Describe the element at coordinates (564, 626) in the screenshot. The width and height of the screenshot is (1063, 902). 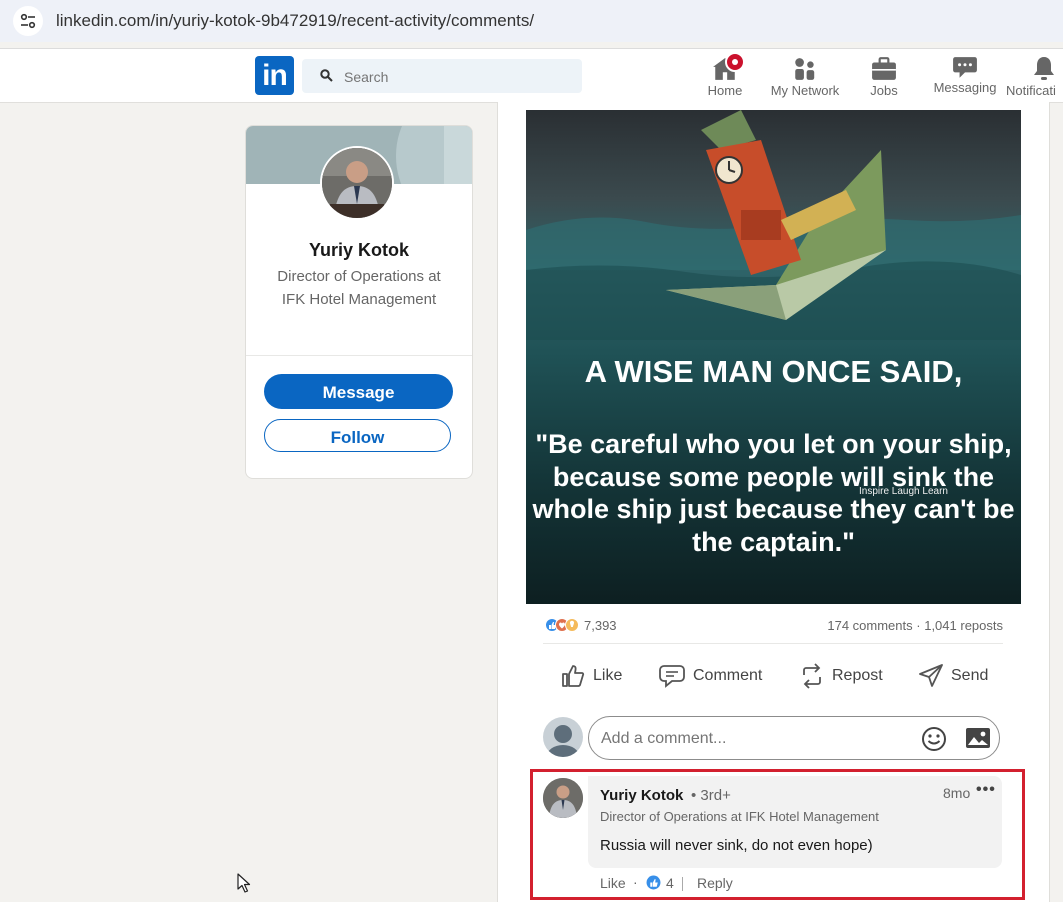
I see `reaction-icons` at that location.